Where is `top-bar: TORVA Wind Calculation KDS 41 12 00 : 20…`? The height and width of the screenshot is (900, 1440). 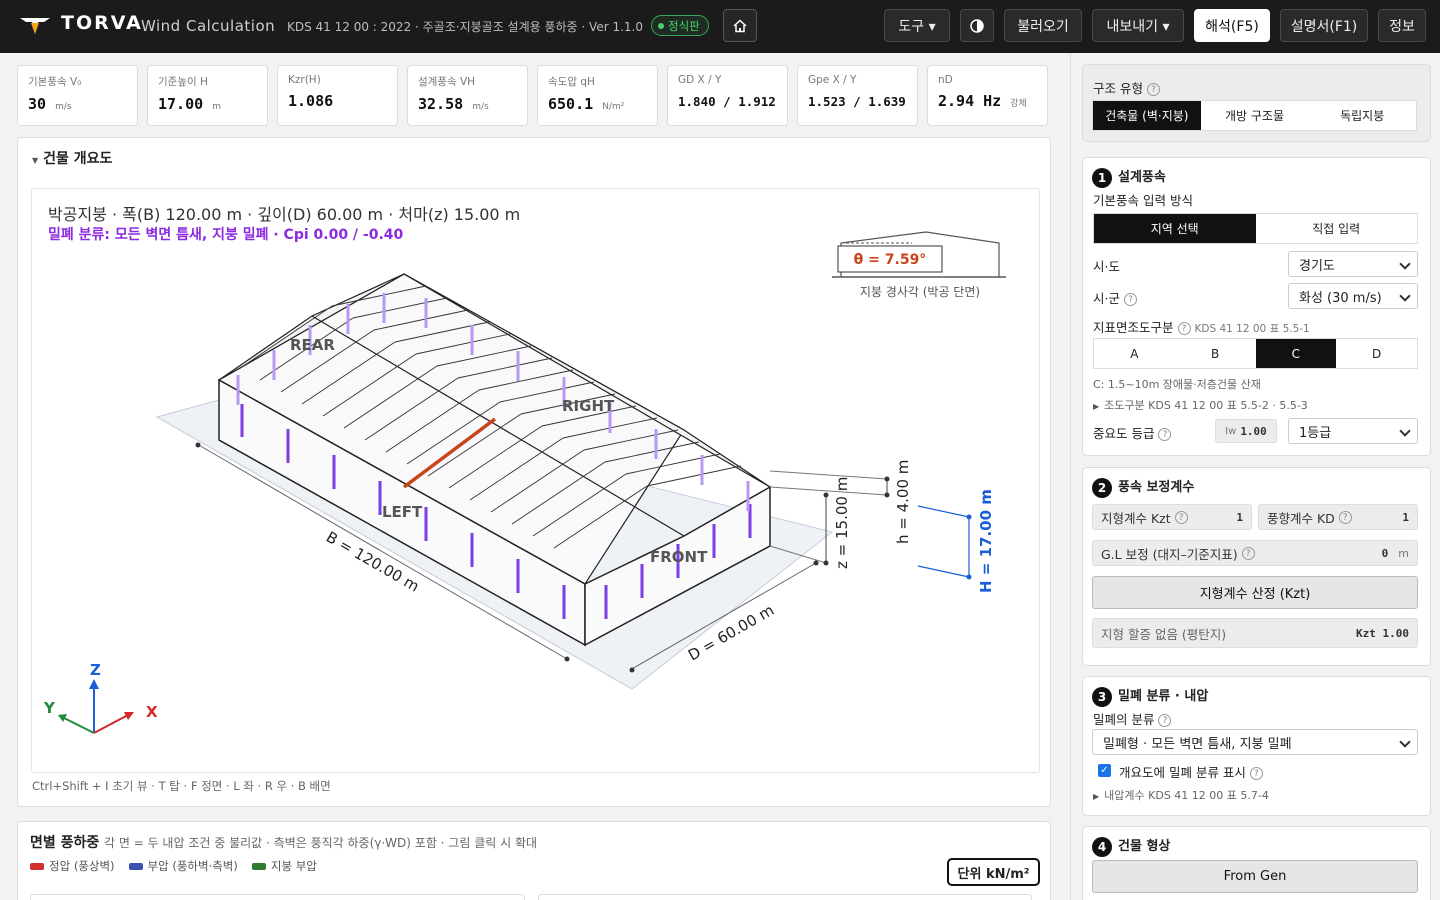
top-bar: TORVA Wind Calculation KDS 41 12 00 : 20… is located at coordinates (720, 26).